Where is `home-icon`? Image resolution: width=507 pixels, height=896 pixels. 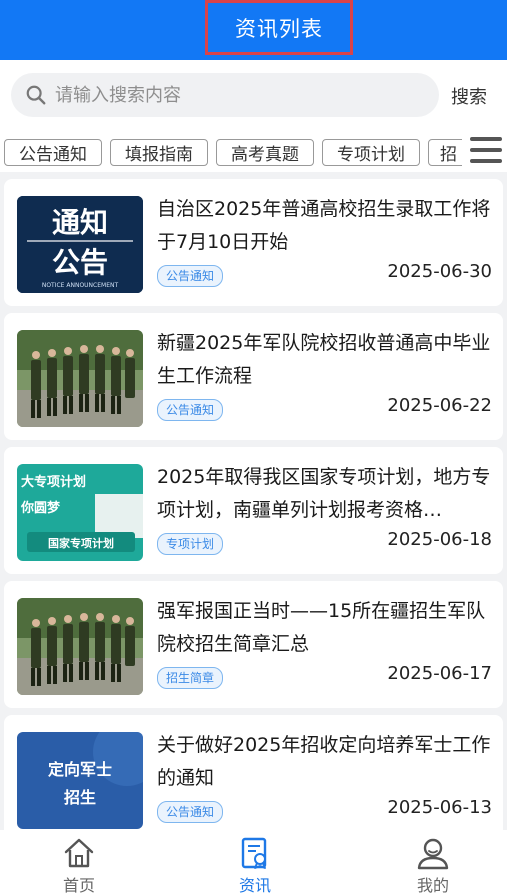
home-icon is located at coordinates (79, 853).